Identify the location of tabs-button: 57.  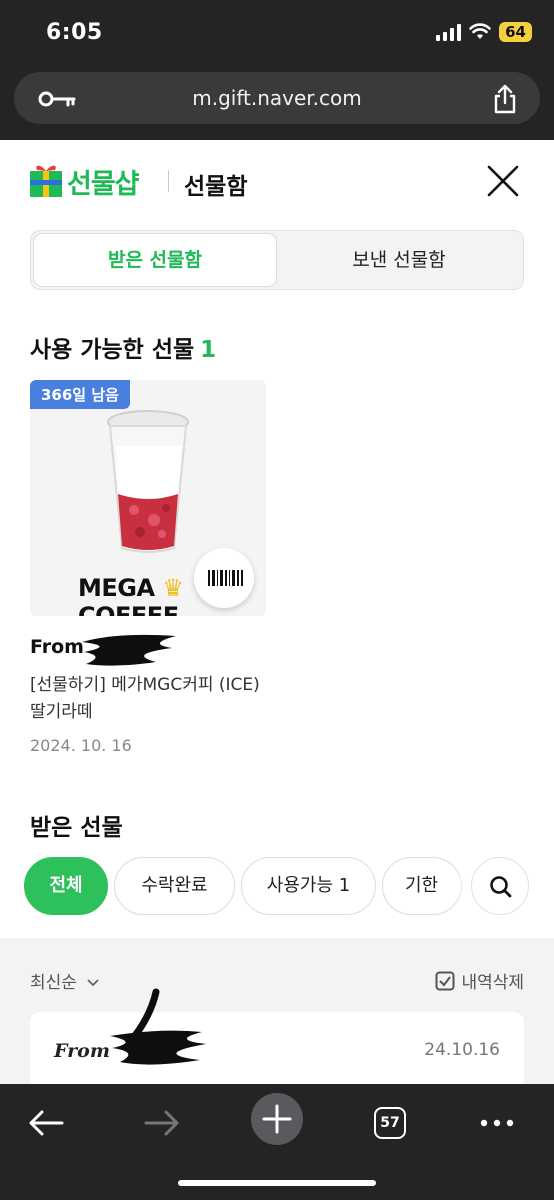
(391, 1123).